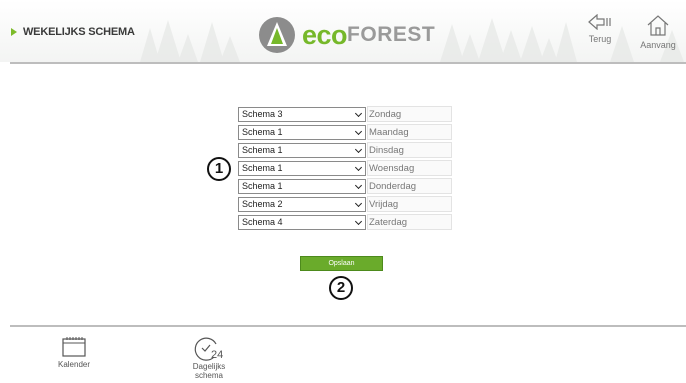  What do you see at coordinates (409, 204) in the screenshot?
I see `day-label-friday: Vrijdag` at bounding box center [409, 204].